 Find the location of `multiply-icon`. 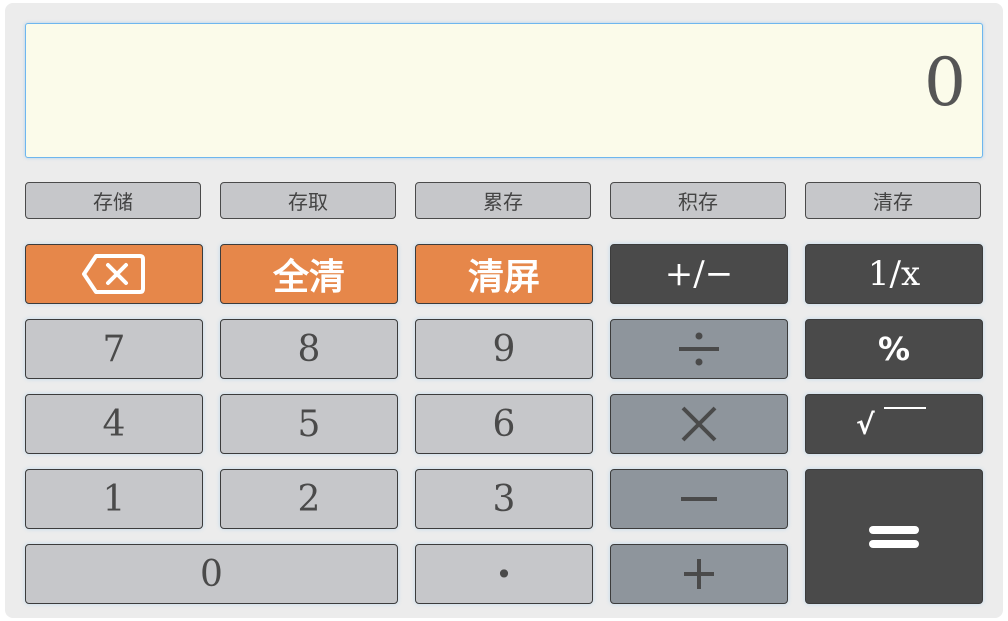

multiply-icon is located at coordinates (699, 424).